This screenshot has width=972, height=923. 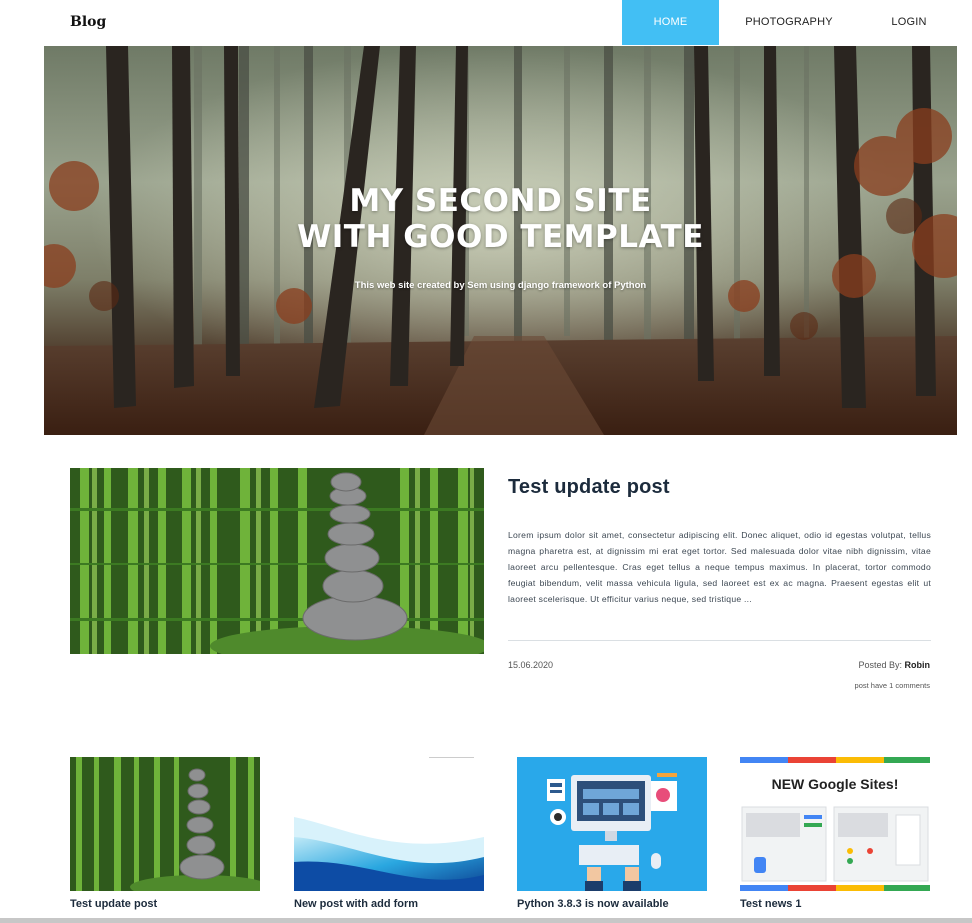 What do you see at coordinates (880, 665) in the screenshot?
I see `posted-by-label: Posted By:` at bounding box center [880, 665].